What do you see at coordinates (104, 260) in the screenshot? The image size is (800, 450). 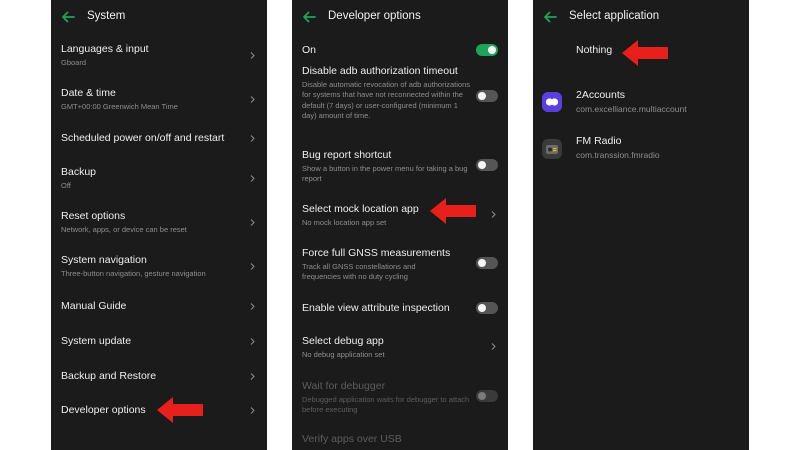 I see `settings-item-title: System navigation` at bounding box center [104, 260].